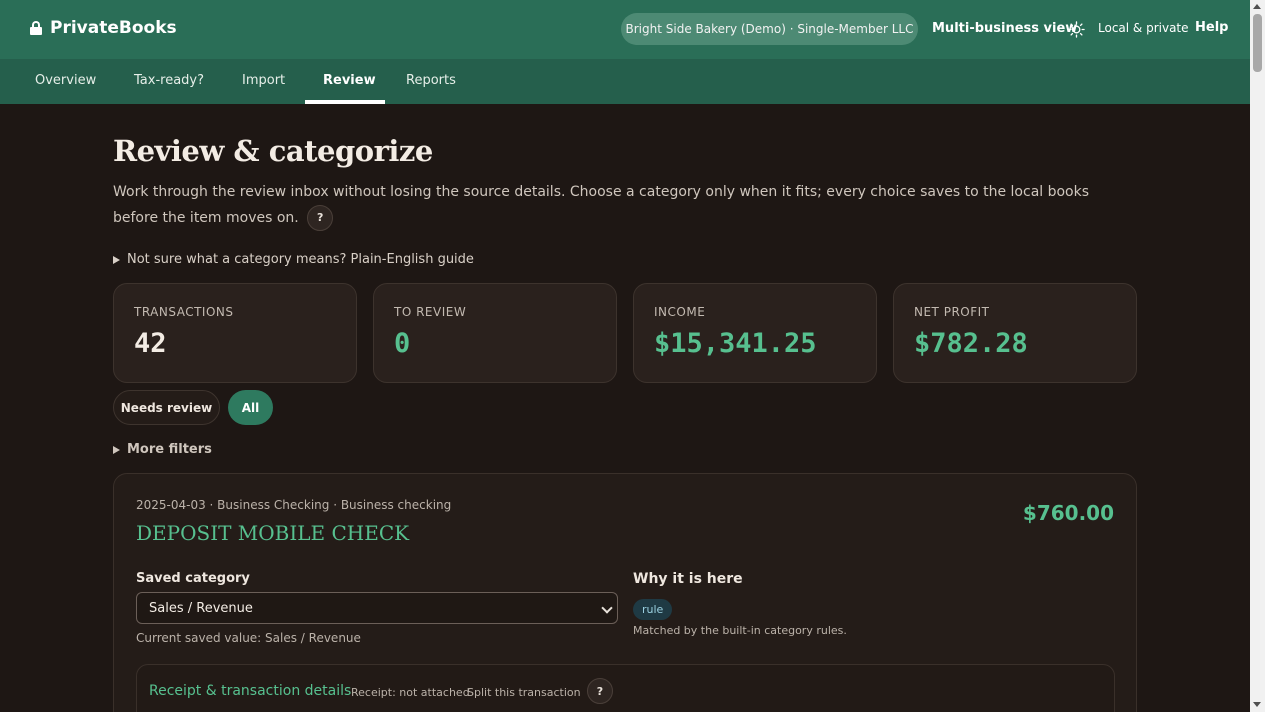  I want to click on stat-card-to-review: TO REVIEW 0, so click(495, 333).